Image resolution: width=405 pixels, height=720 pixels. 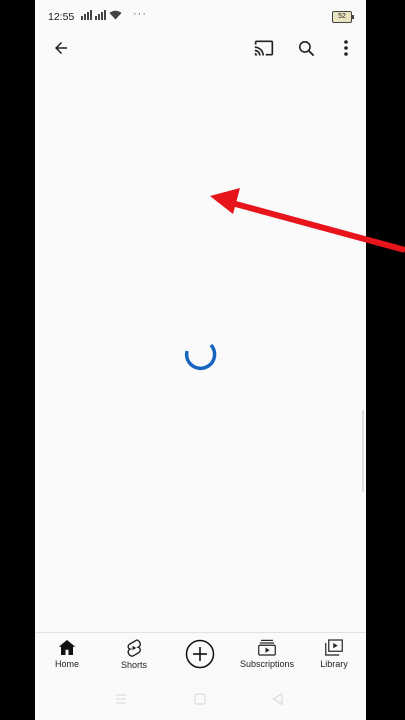 I want to click on nav-home: Home, so click(x=67, y=658).